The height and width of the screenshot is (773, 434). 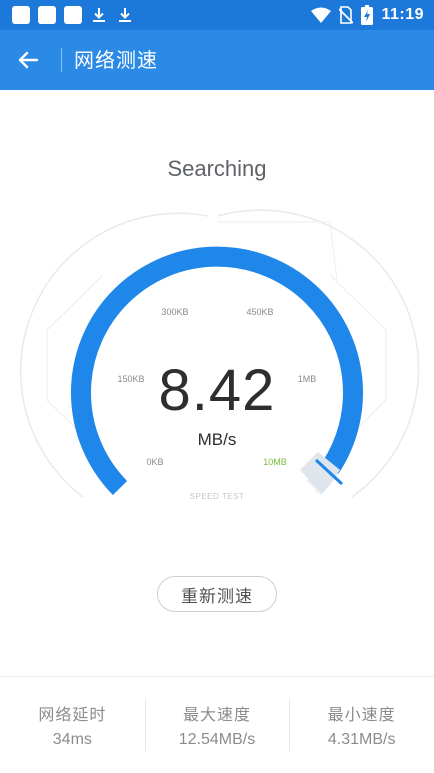 I want to click on current-speed-unit: MB/s, so click(x=217, y=439).